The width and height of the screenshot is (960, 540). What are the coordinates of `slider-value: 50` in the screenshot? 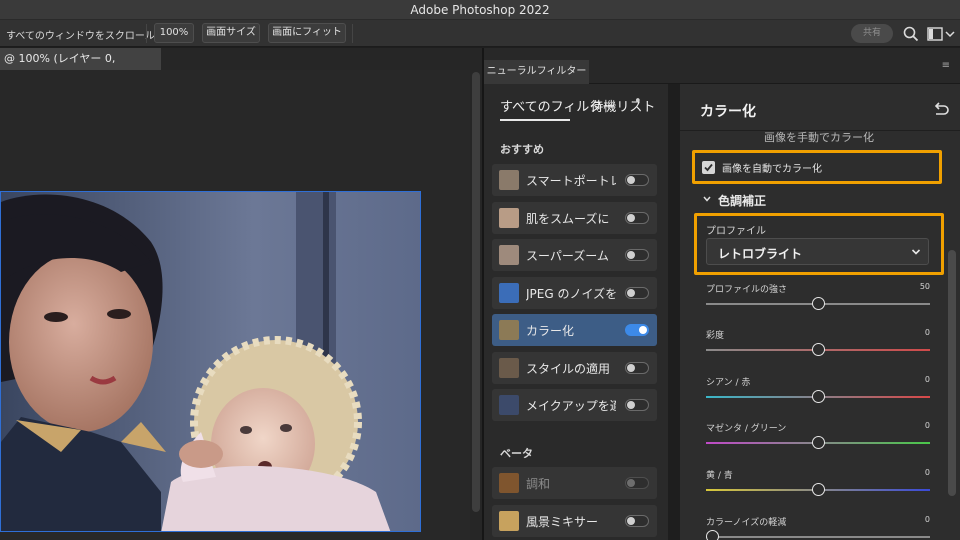 It's located at (925, 286).